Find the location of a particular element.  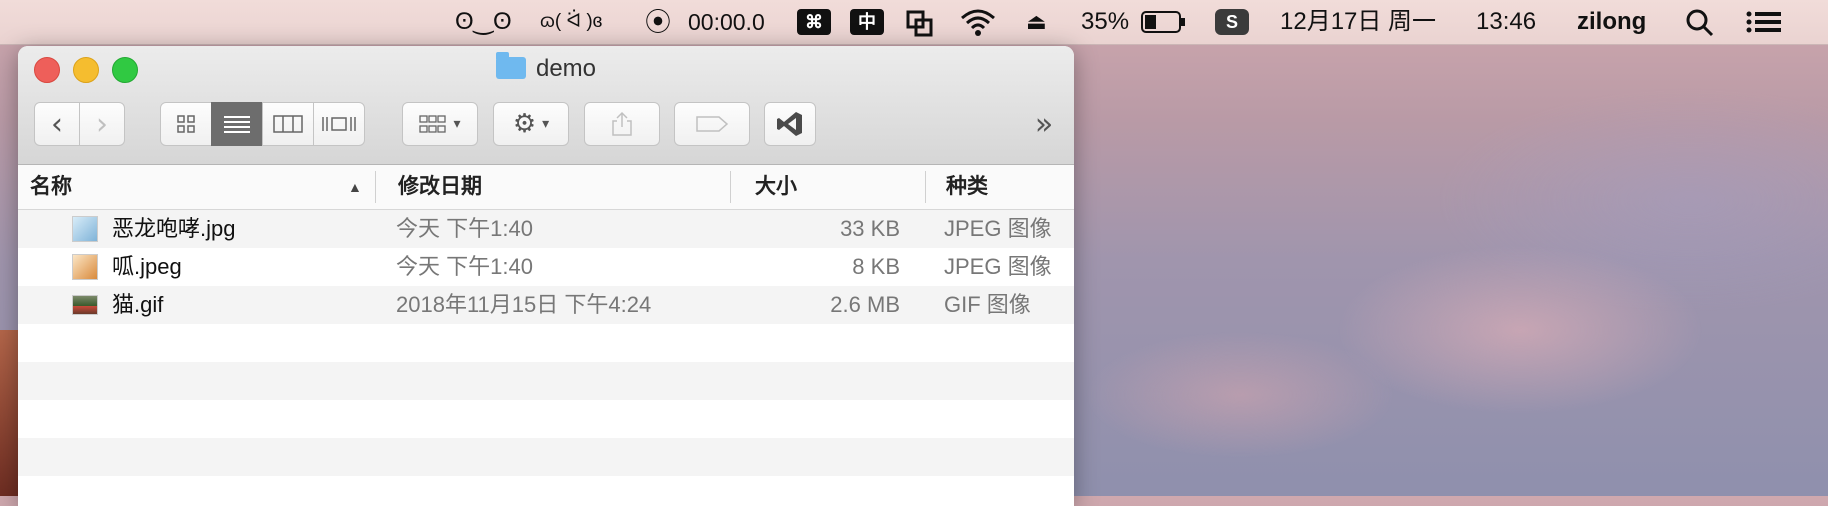

tag-button is located at coordinates (712, 124).